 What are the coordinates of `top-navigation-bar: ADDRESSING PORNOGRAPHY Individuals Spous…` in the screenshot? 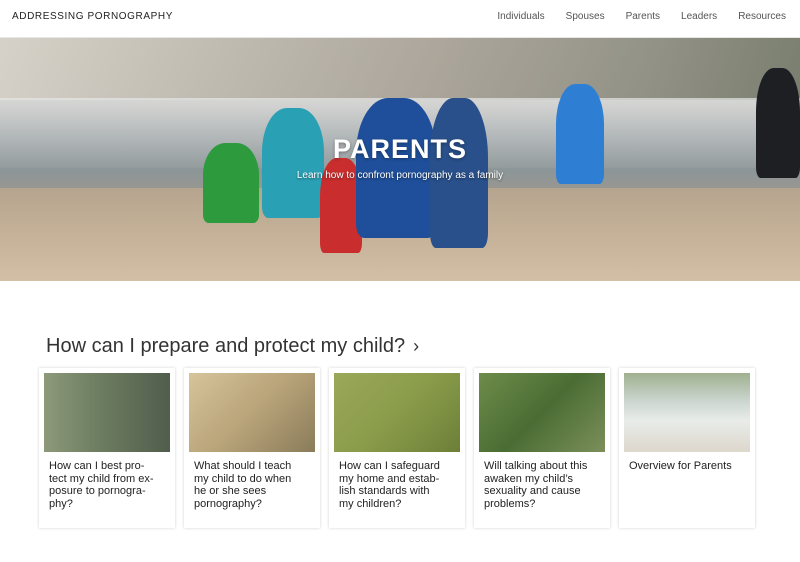 It's located at (400, 19).